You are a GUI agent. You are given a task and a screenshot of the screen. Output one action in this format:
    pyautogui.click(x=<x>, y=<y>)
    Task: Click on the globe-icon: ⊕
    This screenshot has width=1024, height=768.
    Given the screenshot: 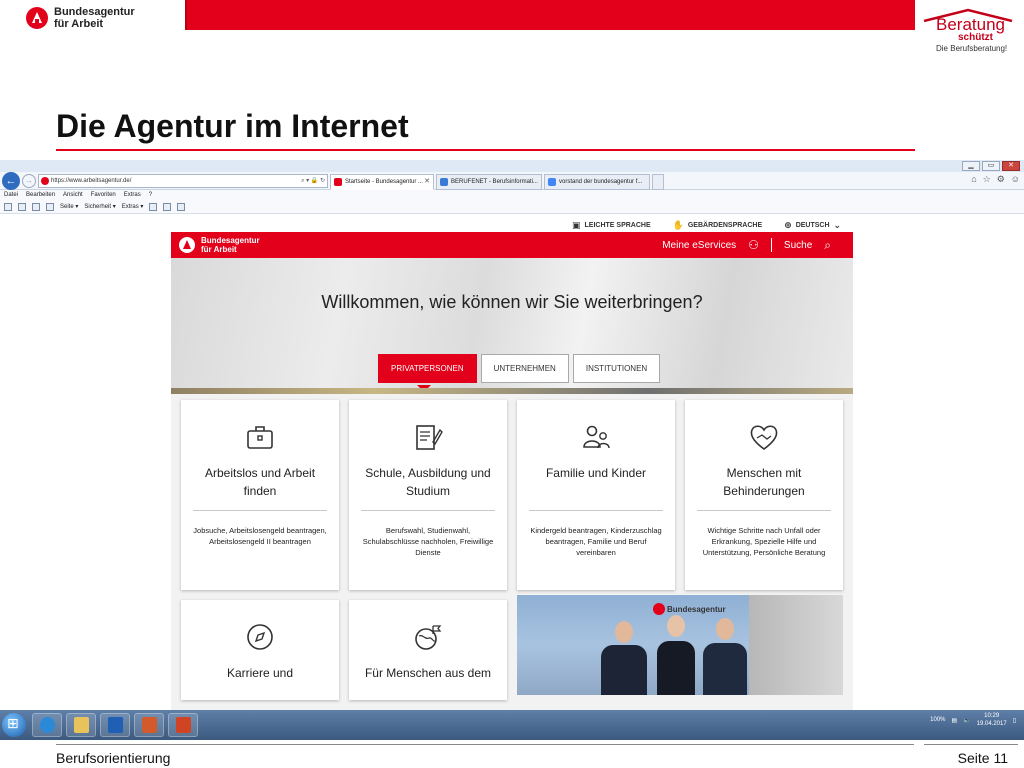 What is the action you would take?
    pyautogui.click(x=788, y=225)
    